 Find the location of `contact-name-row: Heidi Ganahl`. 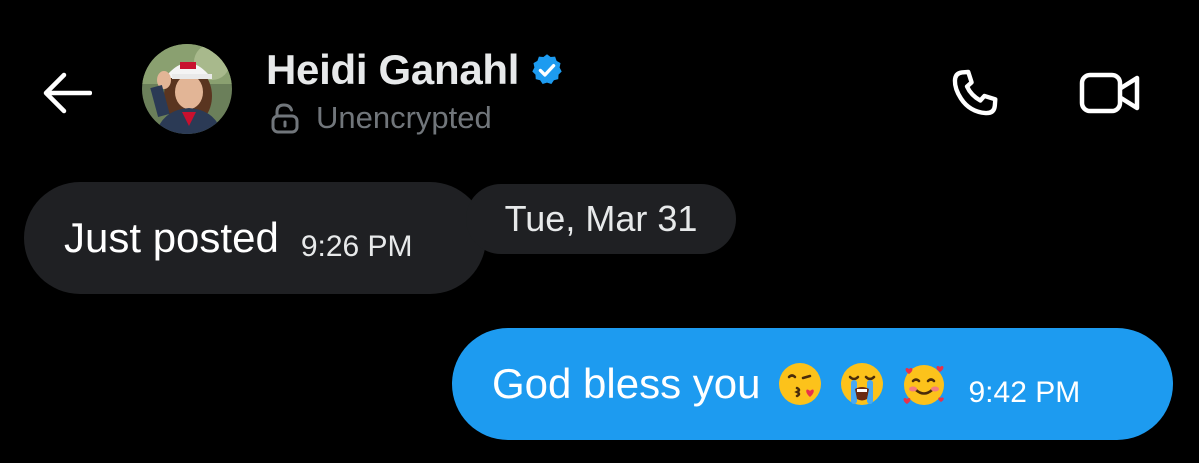

contact-name-row: Heidi Ganahl is located at coordinates (415, 70).